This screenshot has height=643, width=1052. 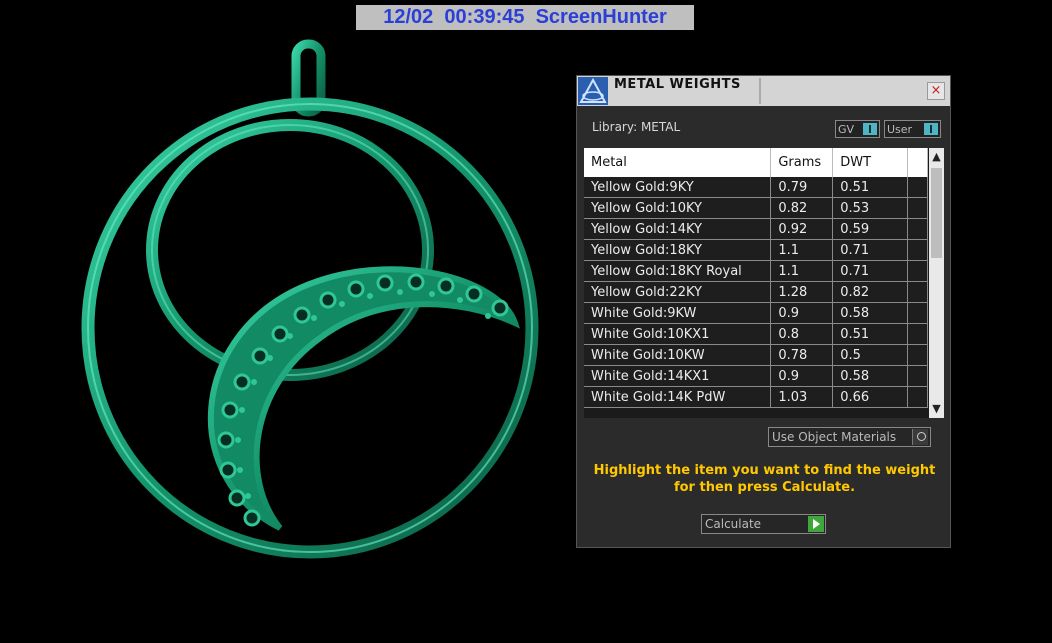 I want to click on dwt-cell: 0.5, so click(x=870, y=355).